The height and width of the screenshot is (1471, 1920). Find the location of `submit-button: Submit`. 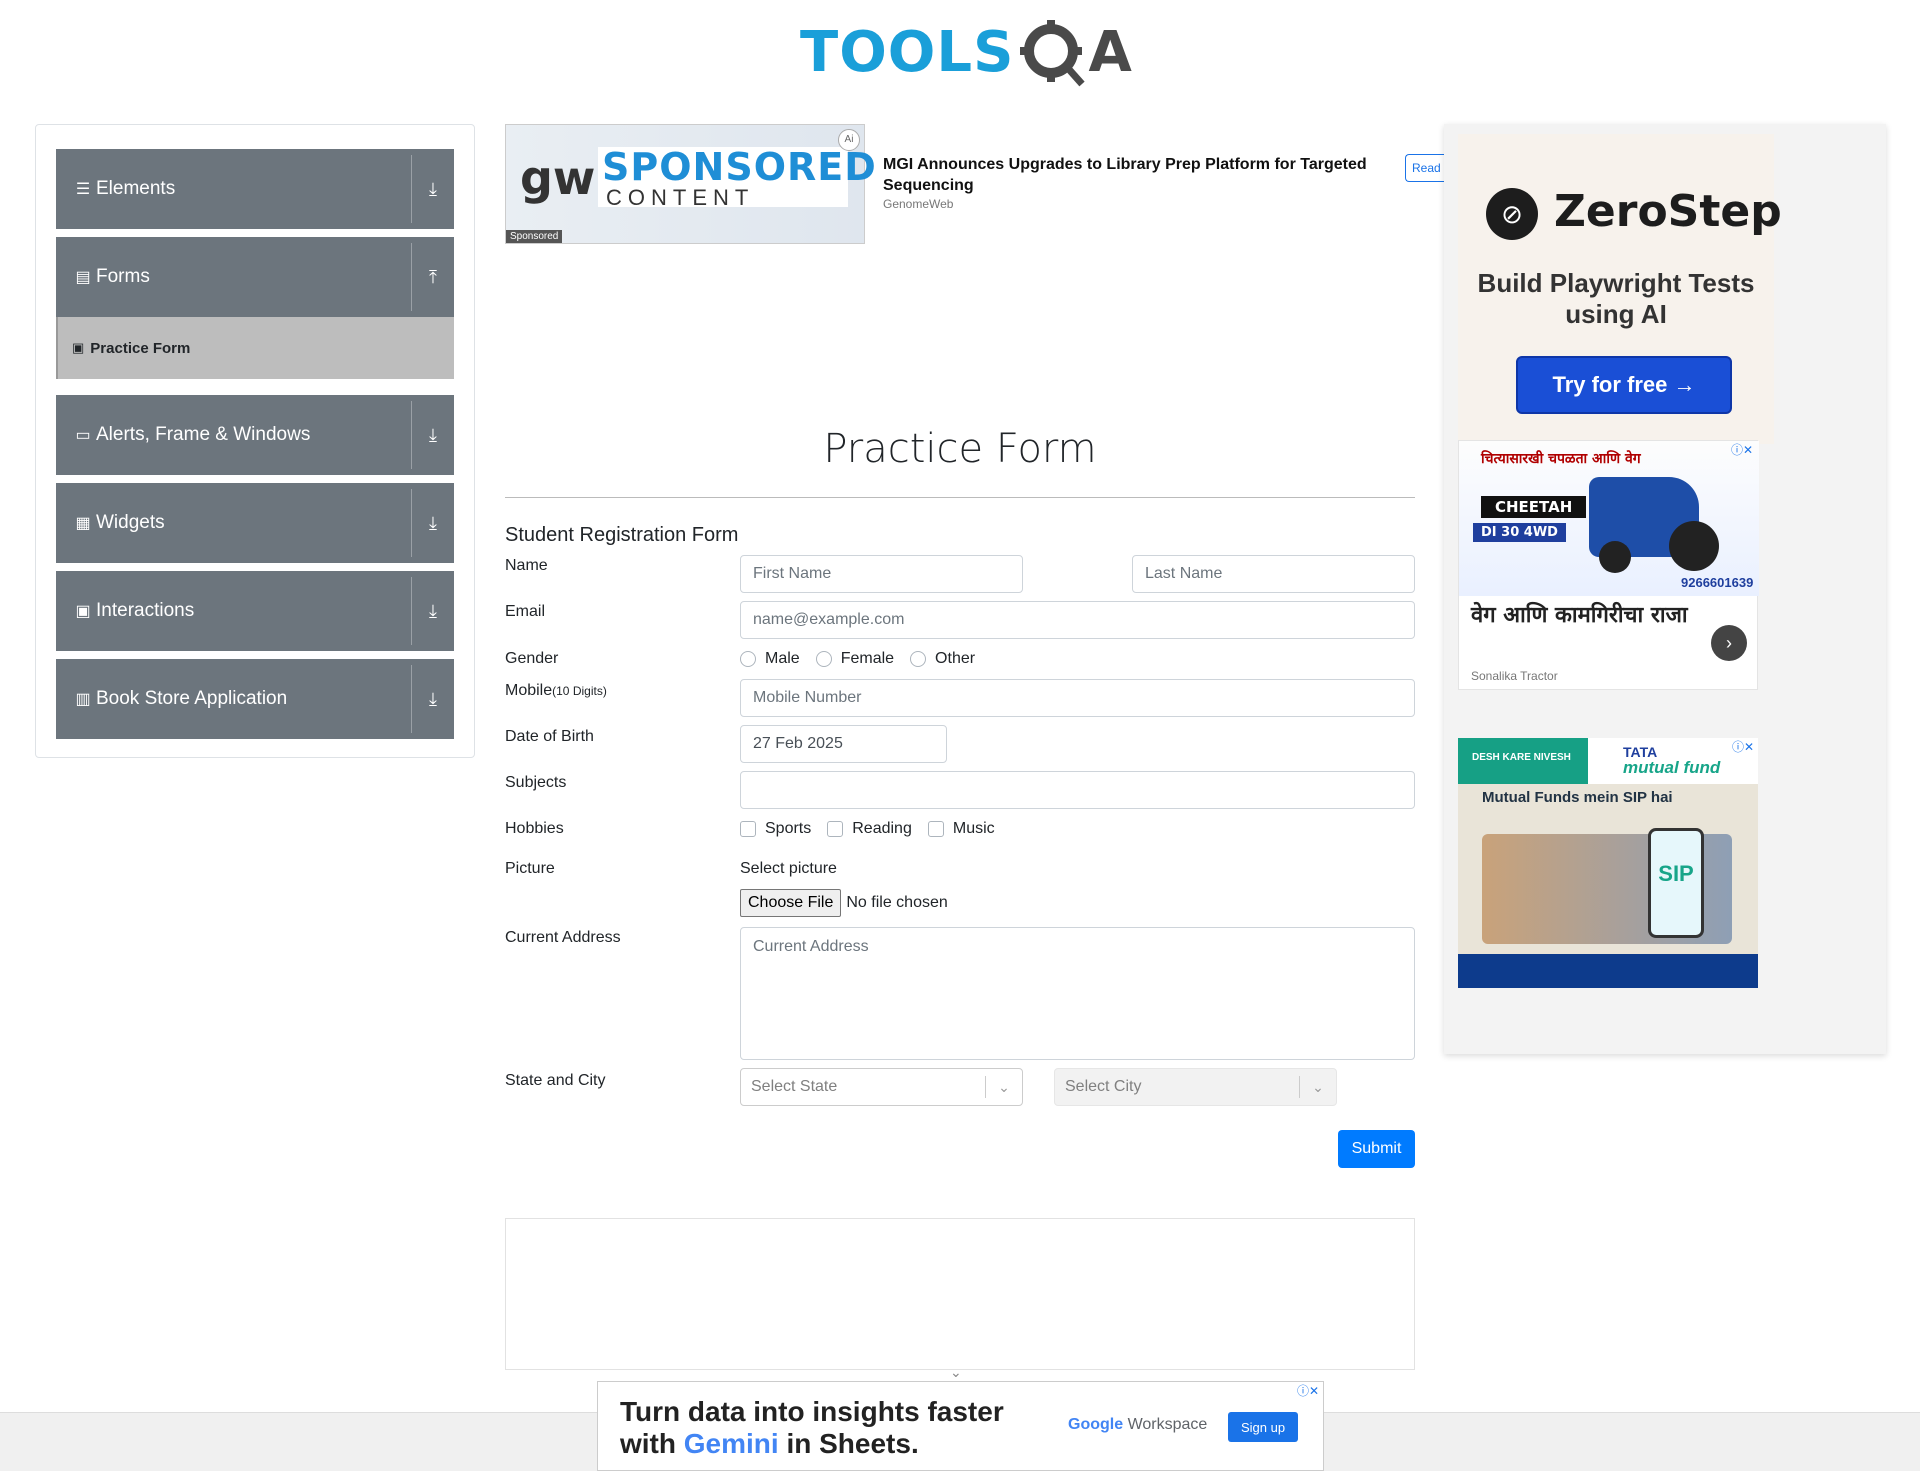

submit-button: Submit is located at coordinates (1376, 1149).